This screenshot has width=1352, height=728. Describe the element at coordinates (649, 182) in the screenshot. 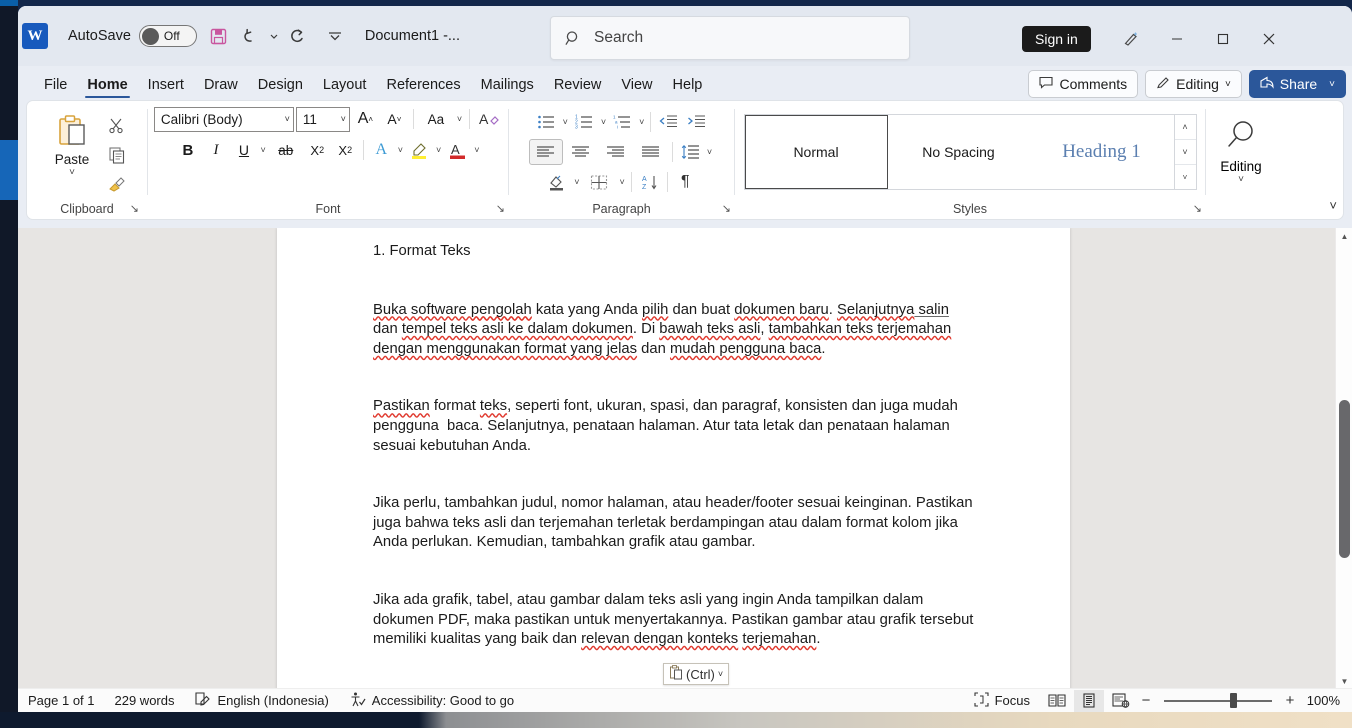

I see `sort-az-icon: AZ` at that location.